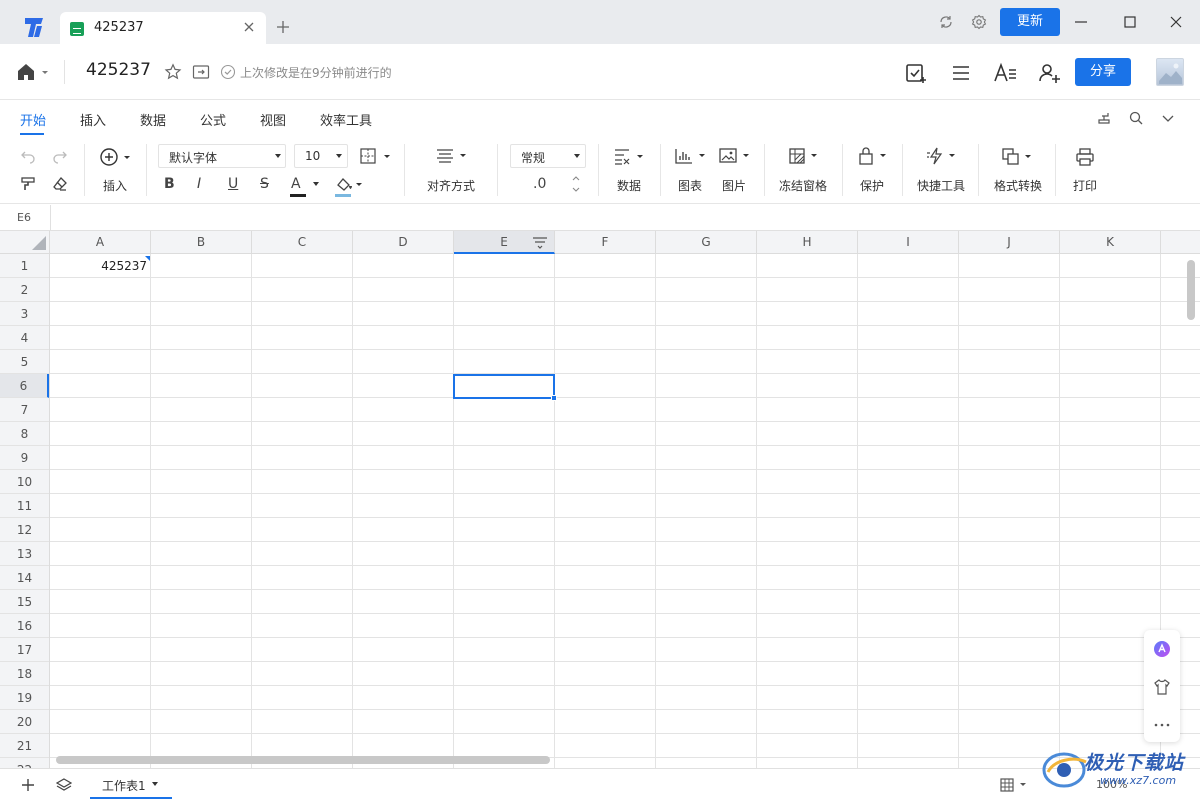 This screenshot has width=1200, height=800. What do you see at coordinates (1018, 157) in the screenshot?
I see `format-convert-icon` at bounding box center [1018, 157].